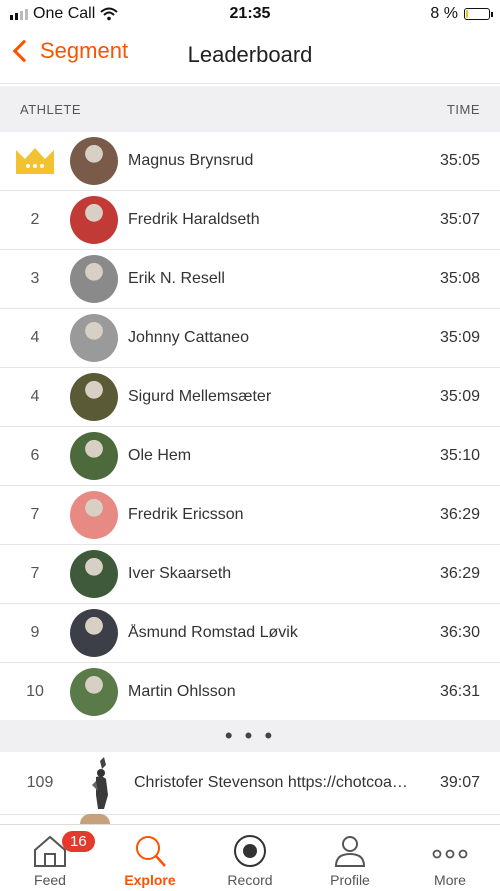 Image resolution: width=500 pixels, height=891 pixels. Describe the element at coordinates (478, 14) in the screenshot. I see `battery-icon` at that location.